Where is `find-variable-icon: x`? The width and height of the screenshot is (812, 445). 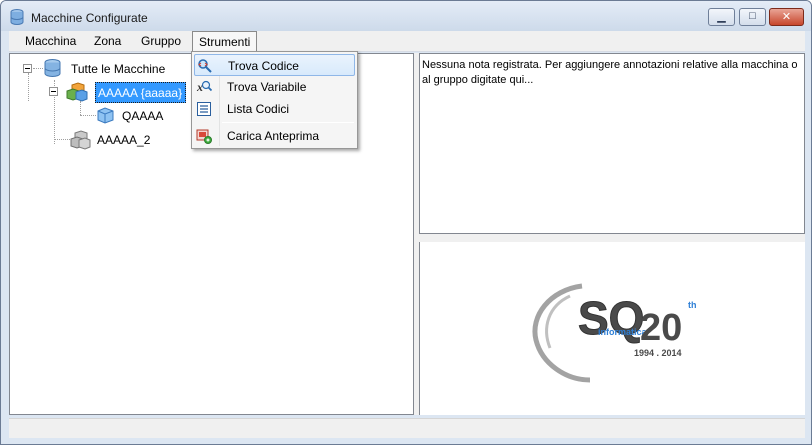 find-variable-icon: x is located at coordinates (204, 87).